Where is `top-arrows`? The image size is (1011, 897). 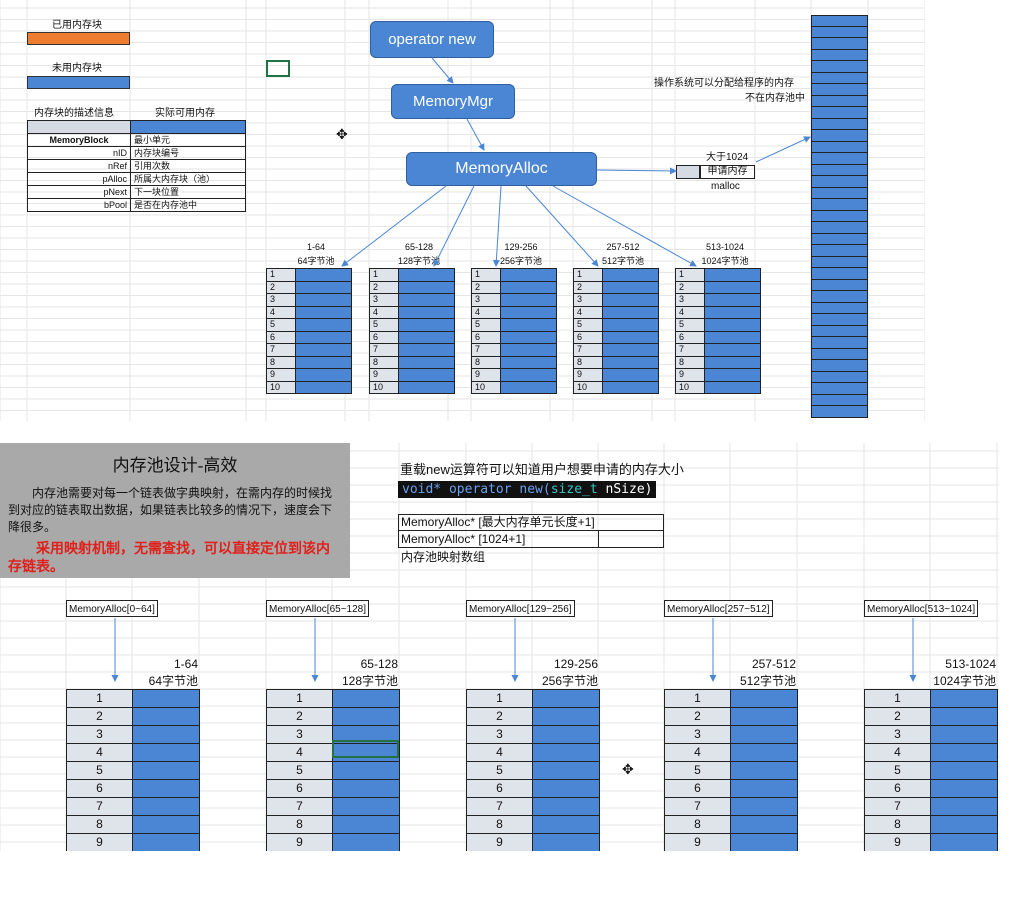
top-arrows is located at coordinates (576, 162).